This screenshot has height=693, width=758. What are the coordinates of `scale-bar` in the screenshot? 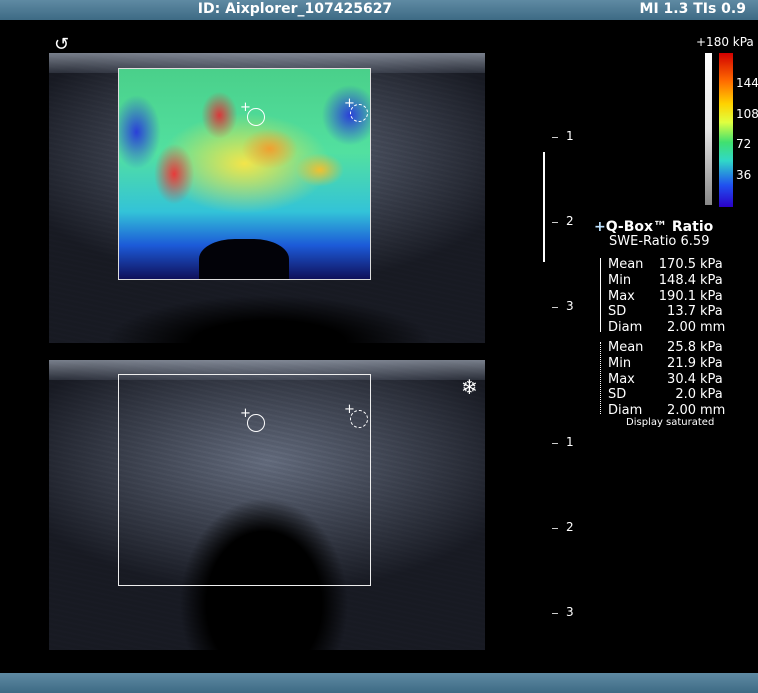 It's located at (544, 207).